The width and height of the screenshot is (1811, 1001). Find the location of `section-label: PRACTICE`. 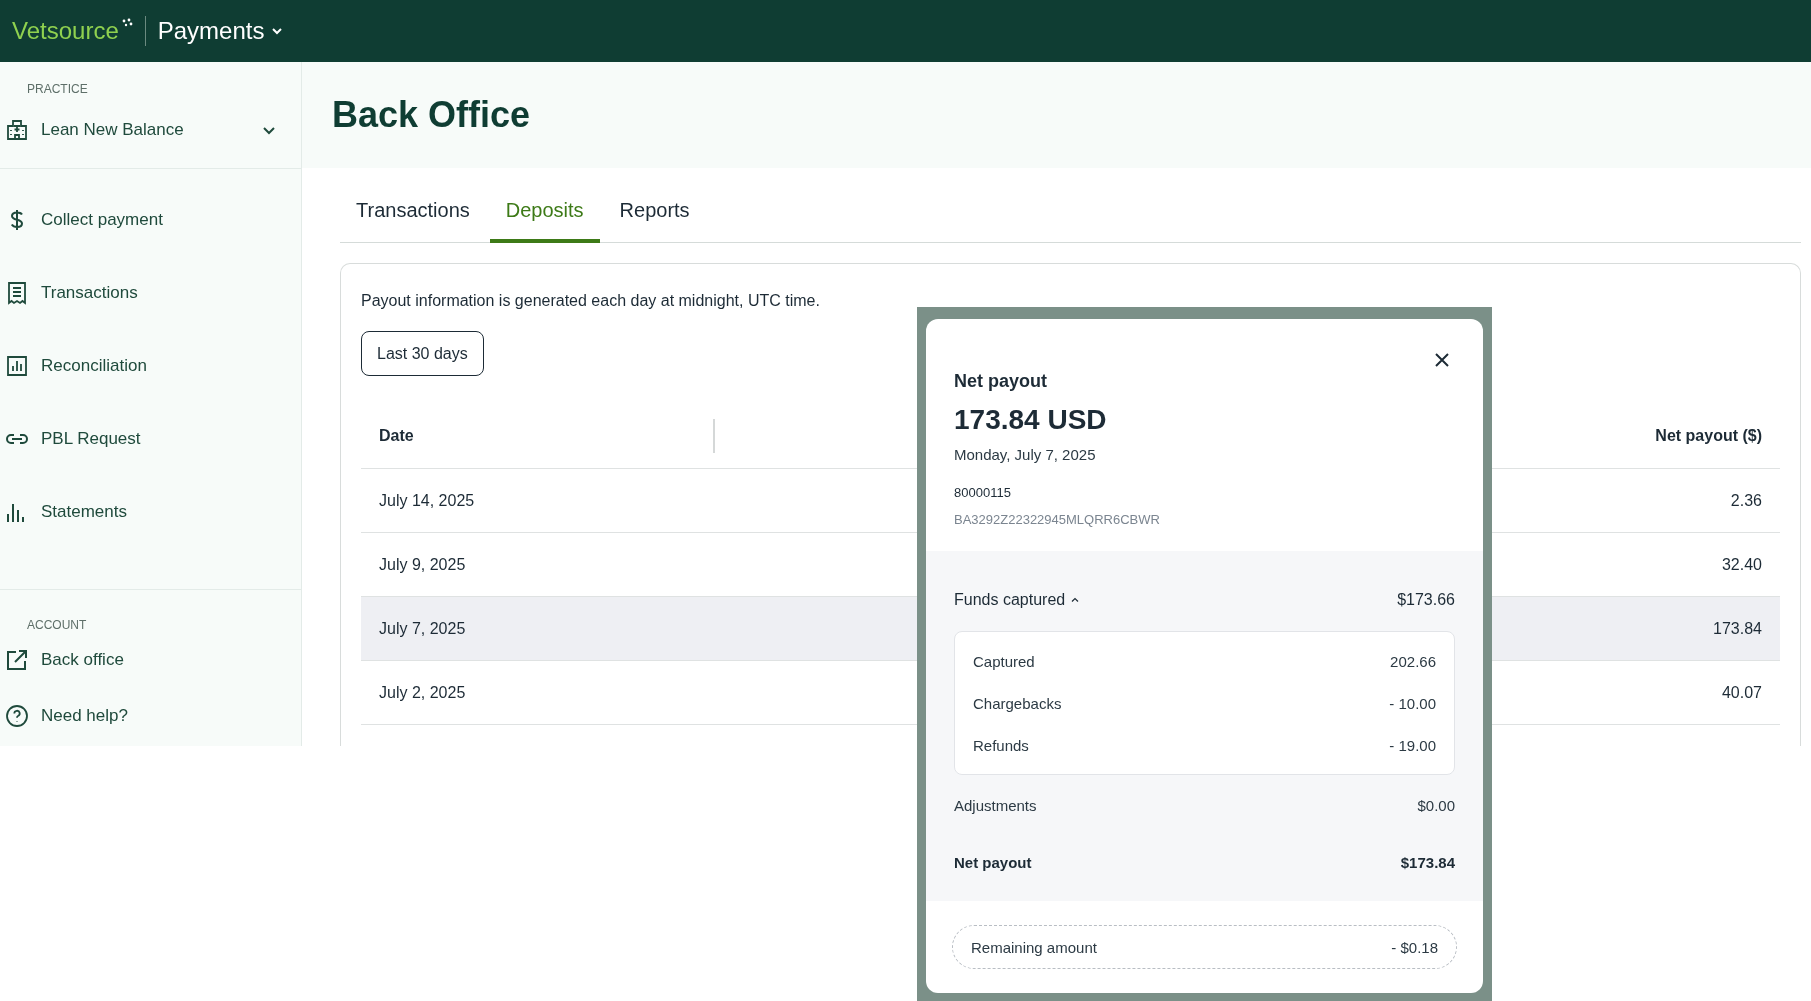

section-label: PRACTICE is located at coordinates (57, 88).